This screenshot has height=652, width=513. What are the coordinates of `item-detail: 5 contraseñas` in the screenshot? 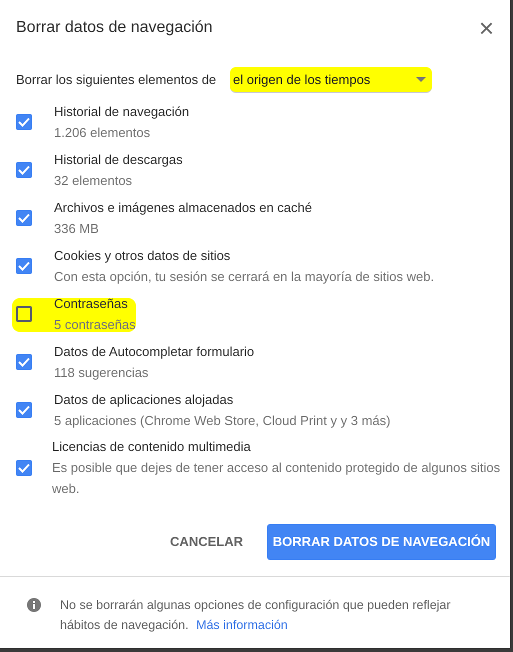 It's located at (95, 325).